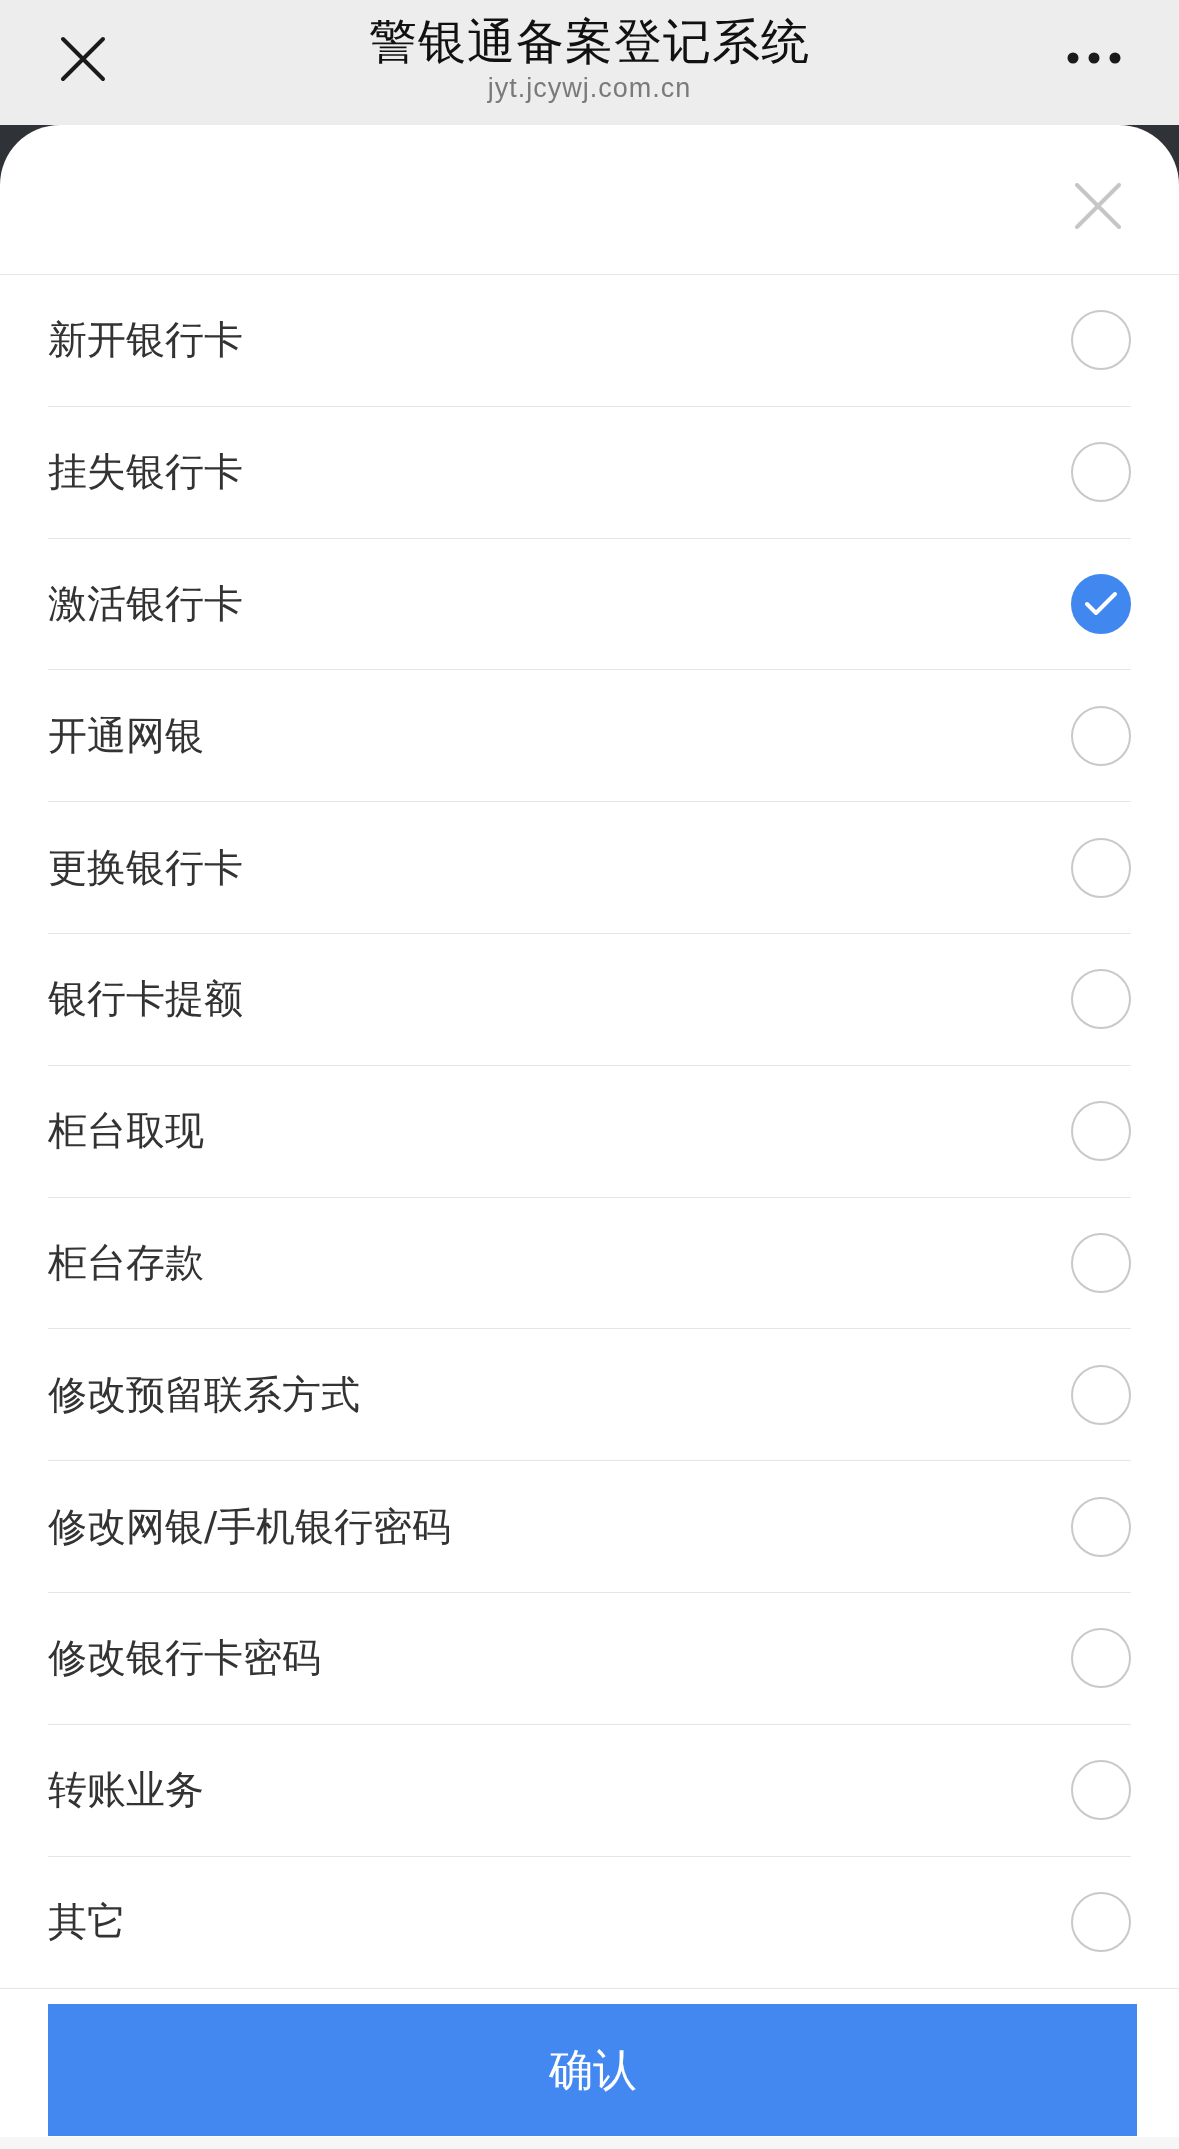  Describe the element at coordinates (145, 340) in the screenshot. I see `option-label: 新开银行卡` at that location.